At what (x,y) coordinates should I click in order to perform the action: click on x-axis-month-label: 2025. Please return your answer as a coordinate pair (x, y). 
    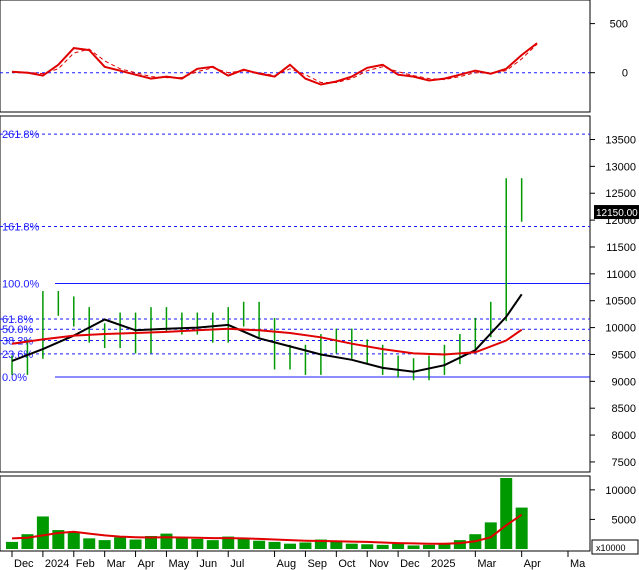
    Looking at the image, I should click on (443, 564).